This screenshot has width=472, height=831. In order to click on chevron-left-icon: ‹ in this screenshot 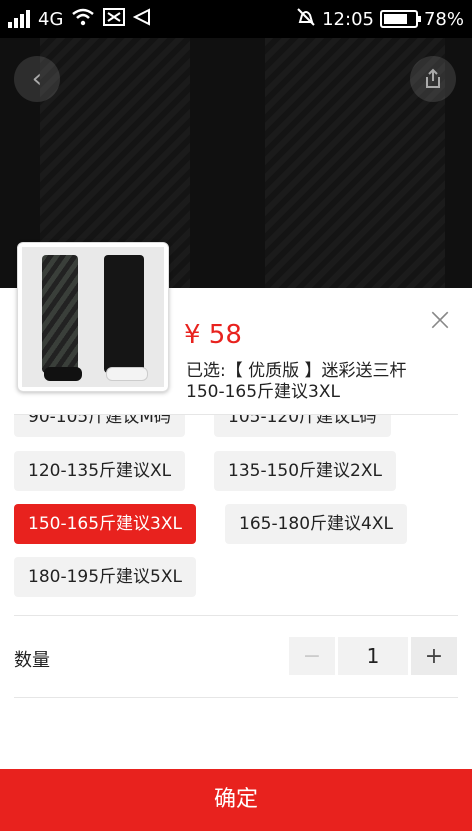, I will do `click(37, 79)`.